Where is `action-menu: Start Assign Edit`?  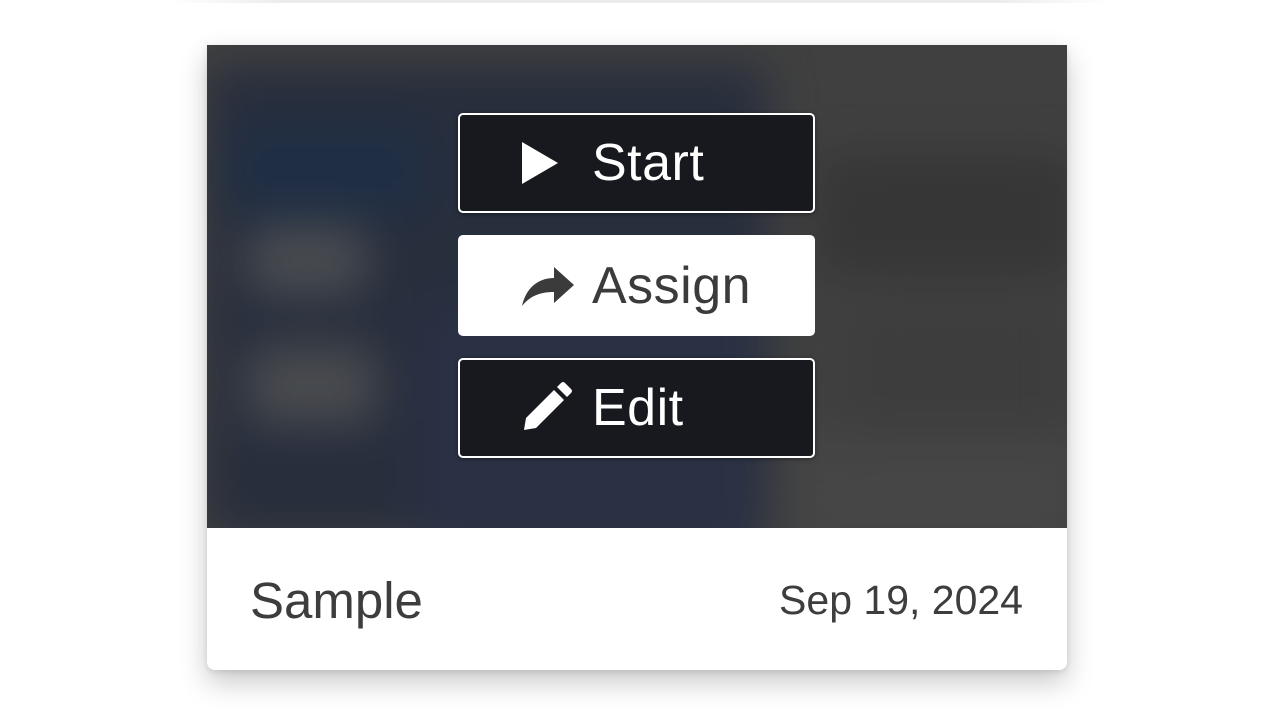
action-menu: Start Assign Edit is located at coordinates (636, 296).